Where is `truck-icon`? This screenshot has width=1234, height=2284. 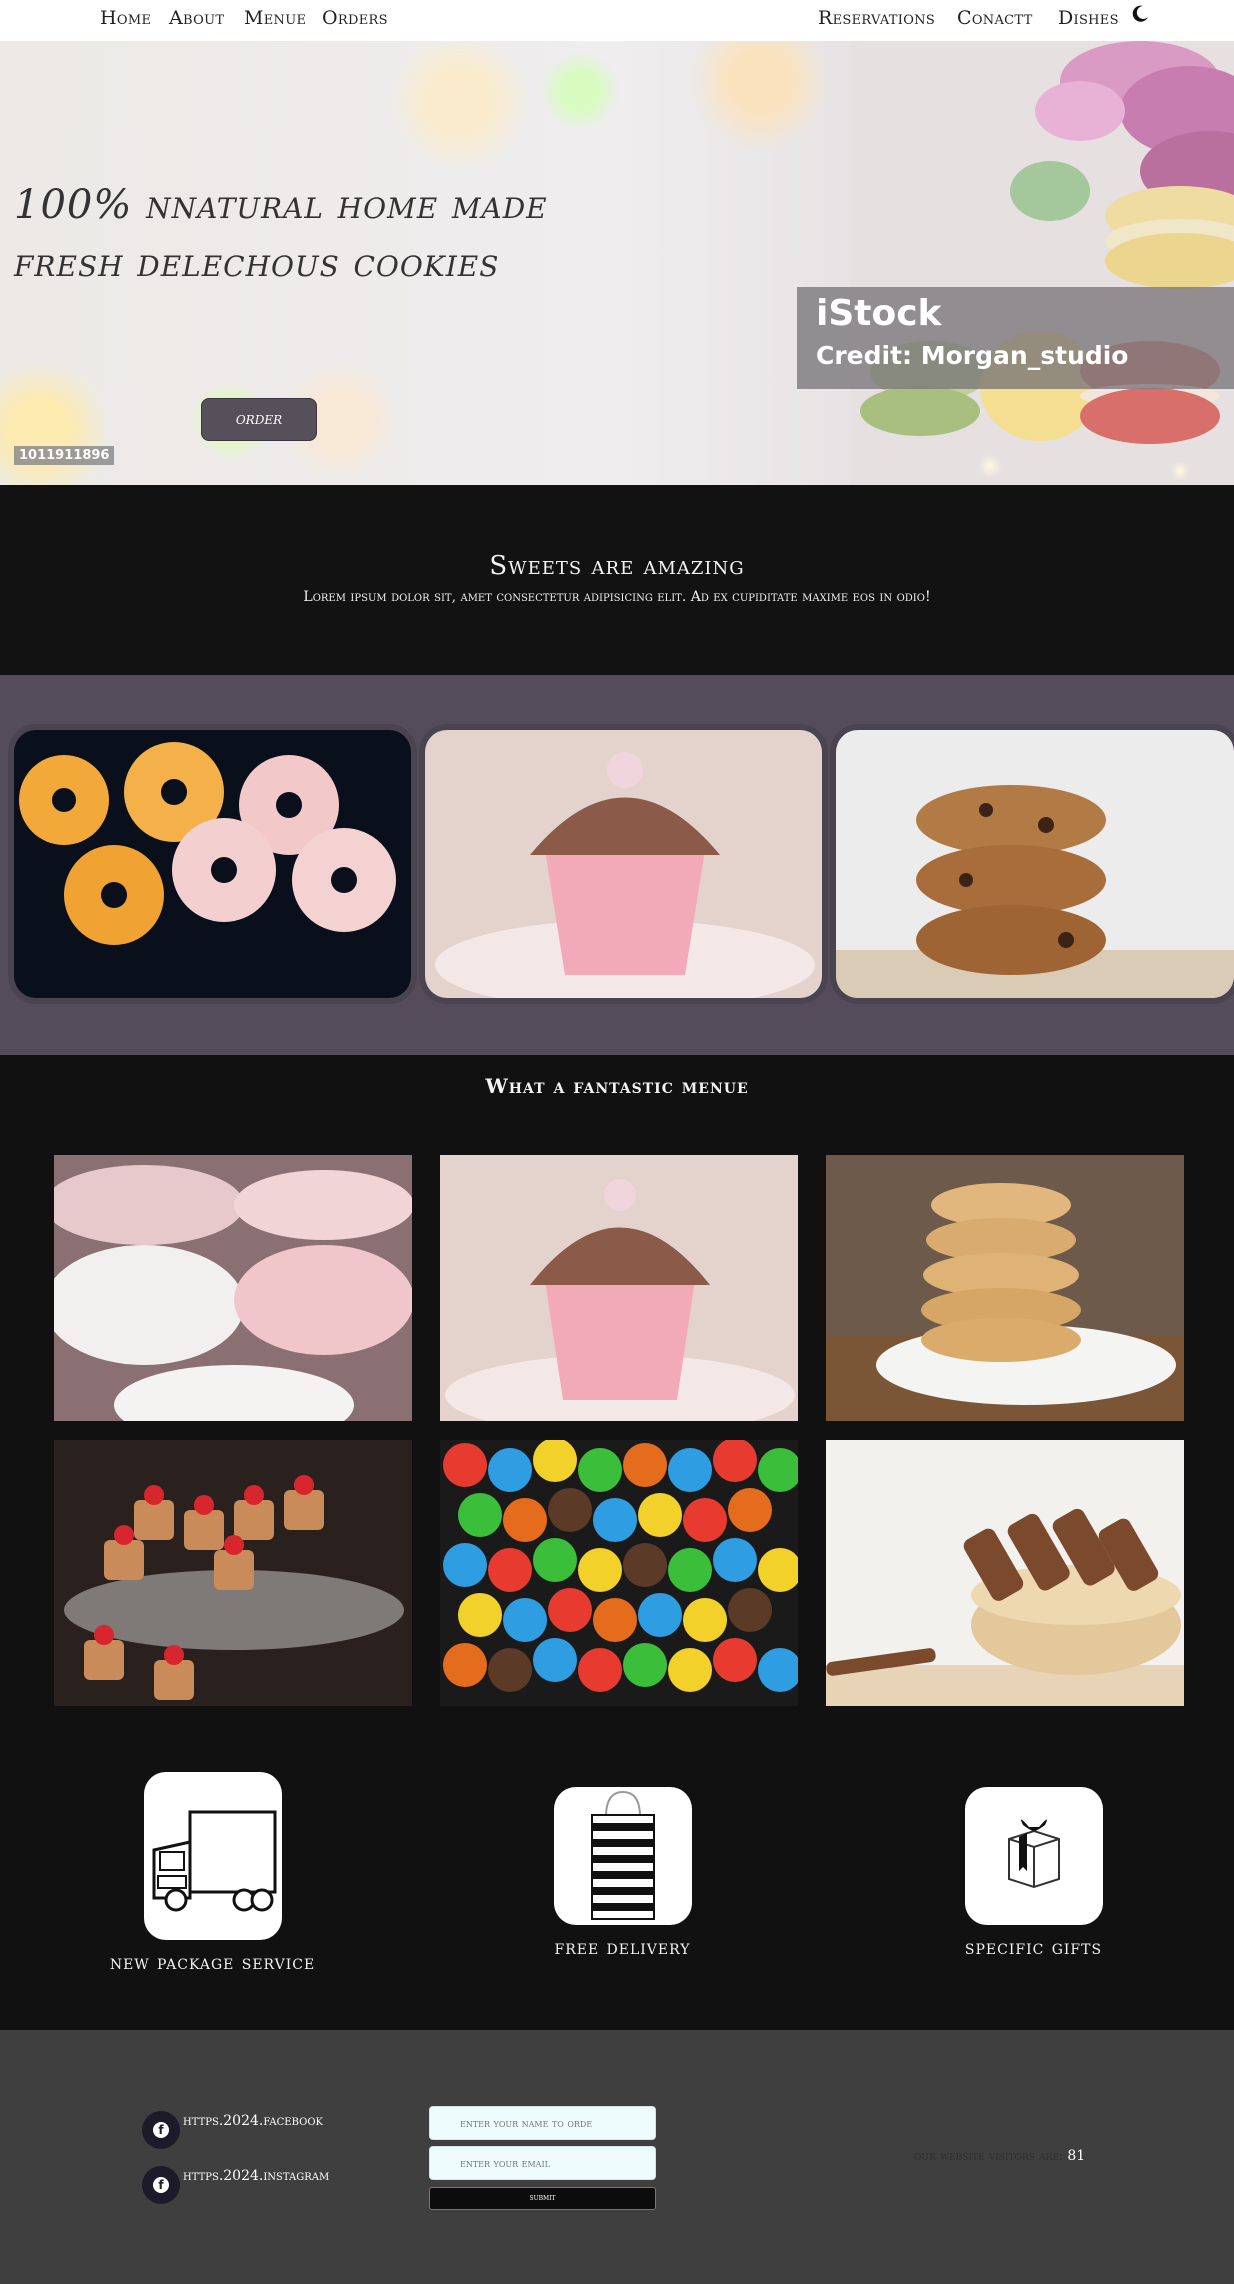 truck-icon is located at coordinates (212, 1856).